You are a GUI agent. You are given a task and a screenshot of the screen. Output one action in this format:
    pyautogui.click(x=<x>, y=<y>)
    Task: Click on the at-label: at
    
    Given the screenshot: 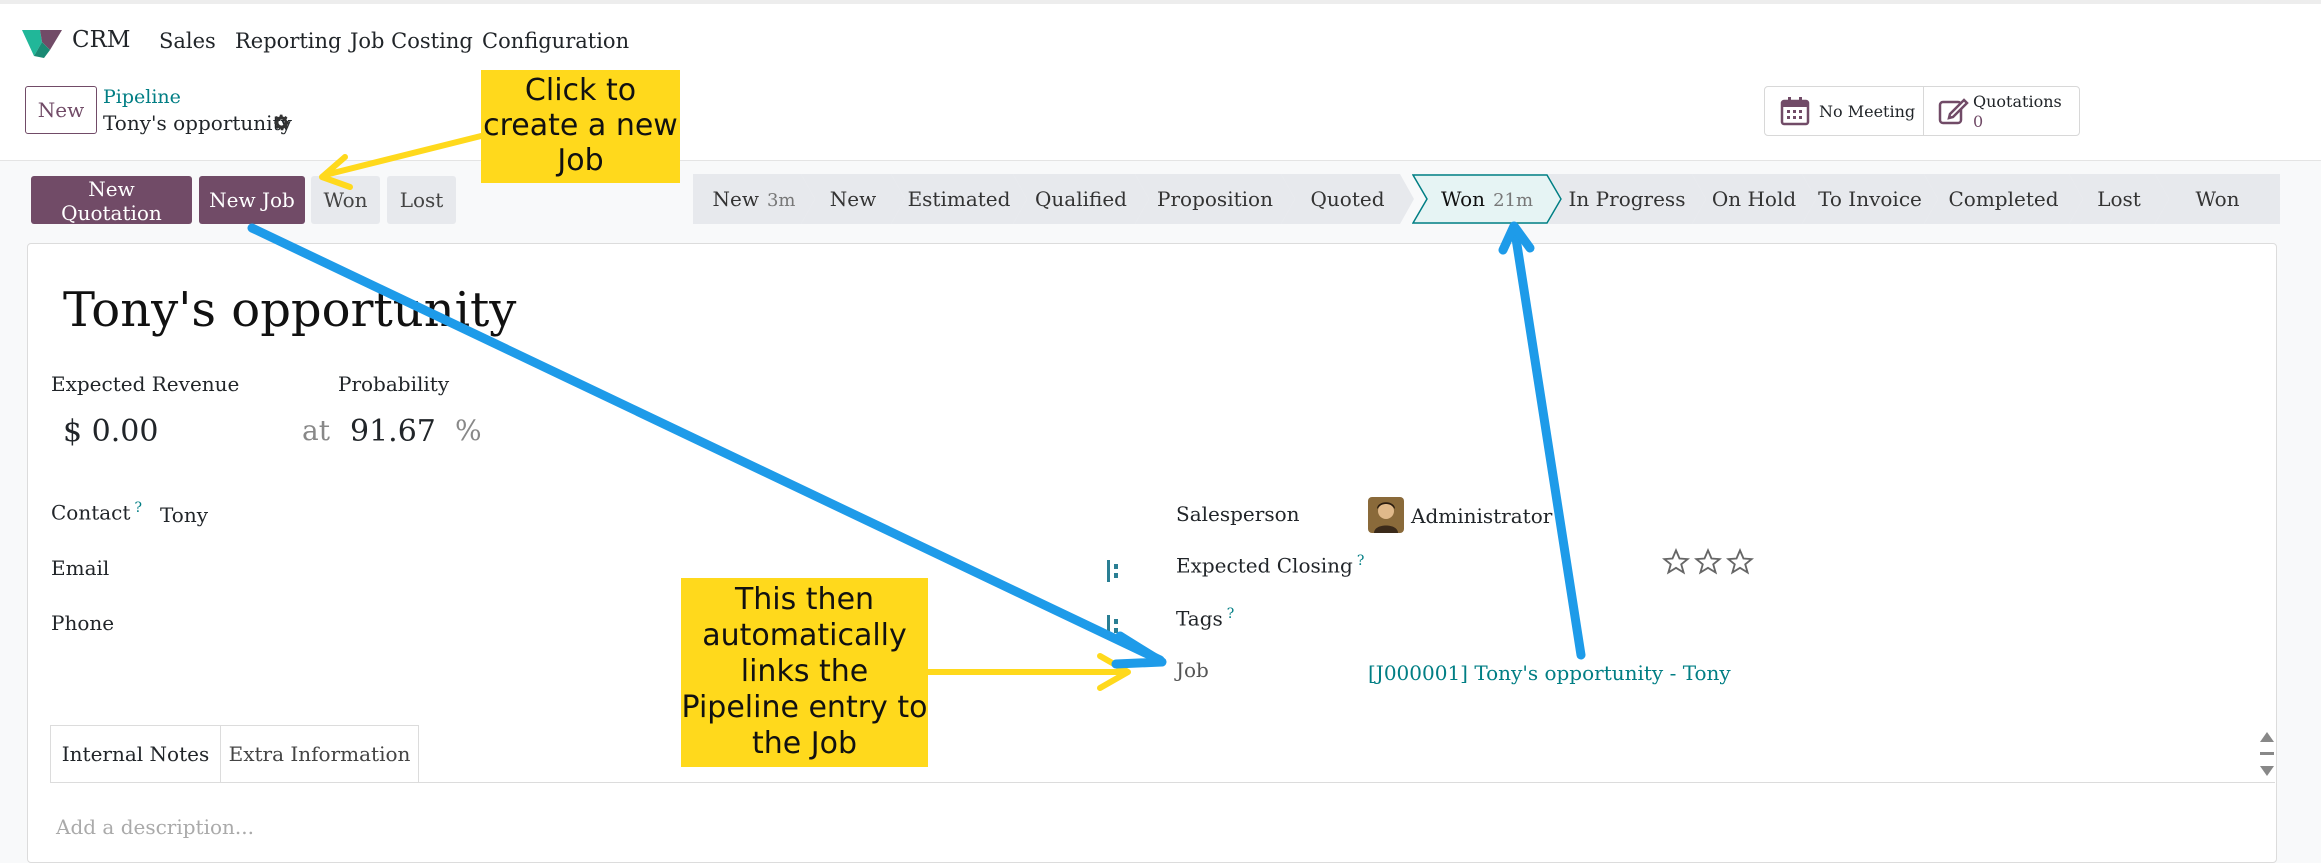 What is the action you would take?
    pyautogui.click(x=316, y=430)
    